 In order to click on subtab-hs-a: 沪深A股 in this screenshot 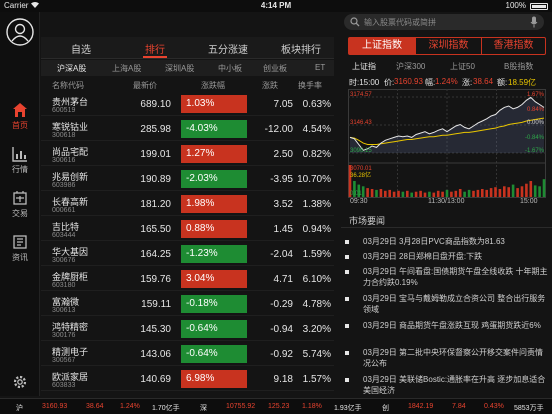, I will do `click(71, 68)`.